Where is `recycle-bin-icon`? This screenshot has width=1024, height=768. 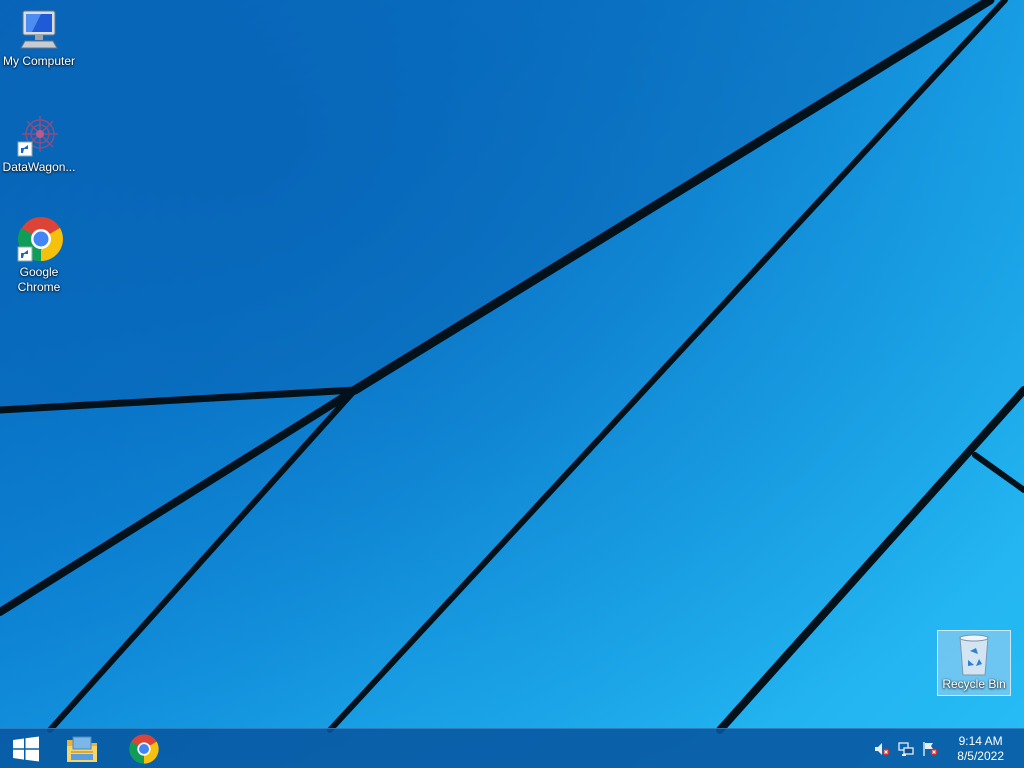 recycle-bin-icon is located at coordinates (974, 655).